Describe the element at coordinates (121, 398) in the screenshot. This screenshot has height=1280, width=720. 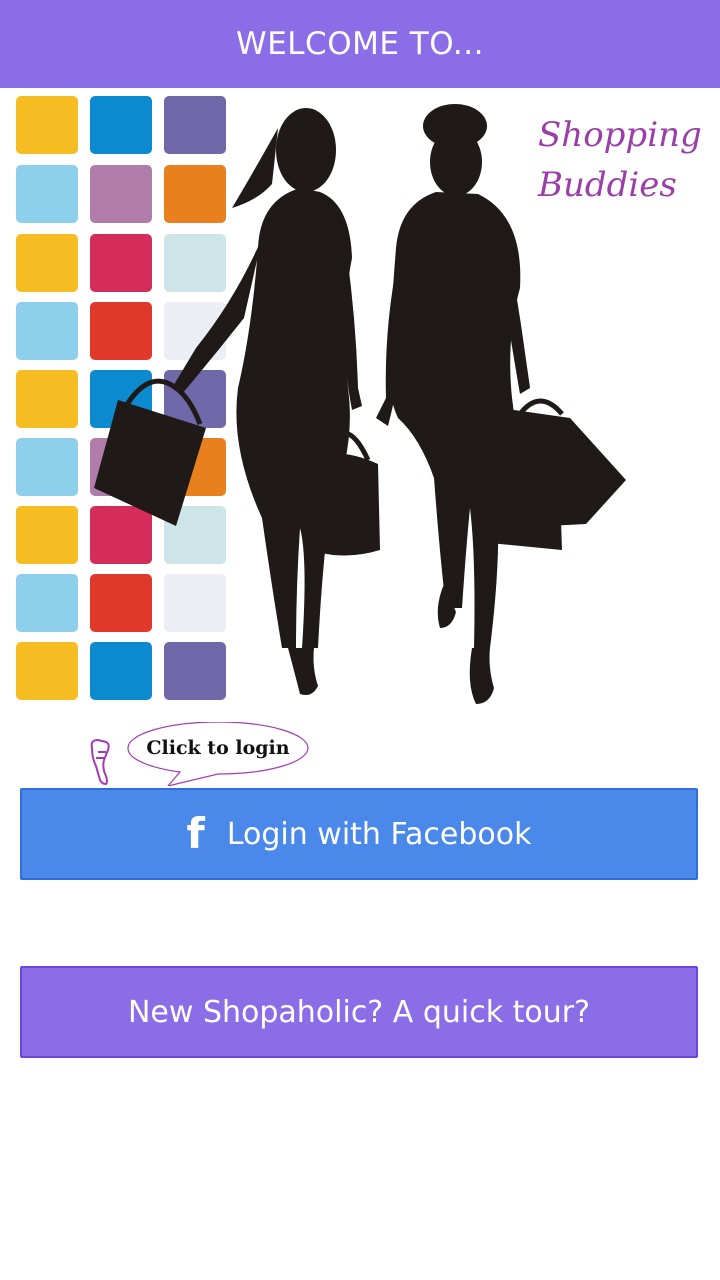
I see `color-tile-grid` at that location.